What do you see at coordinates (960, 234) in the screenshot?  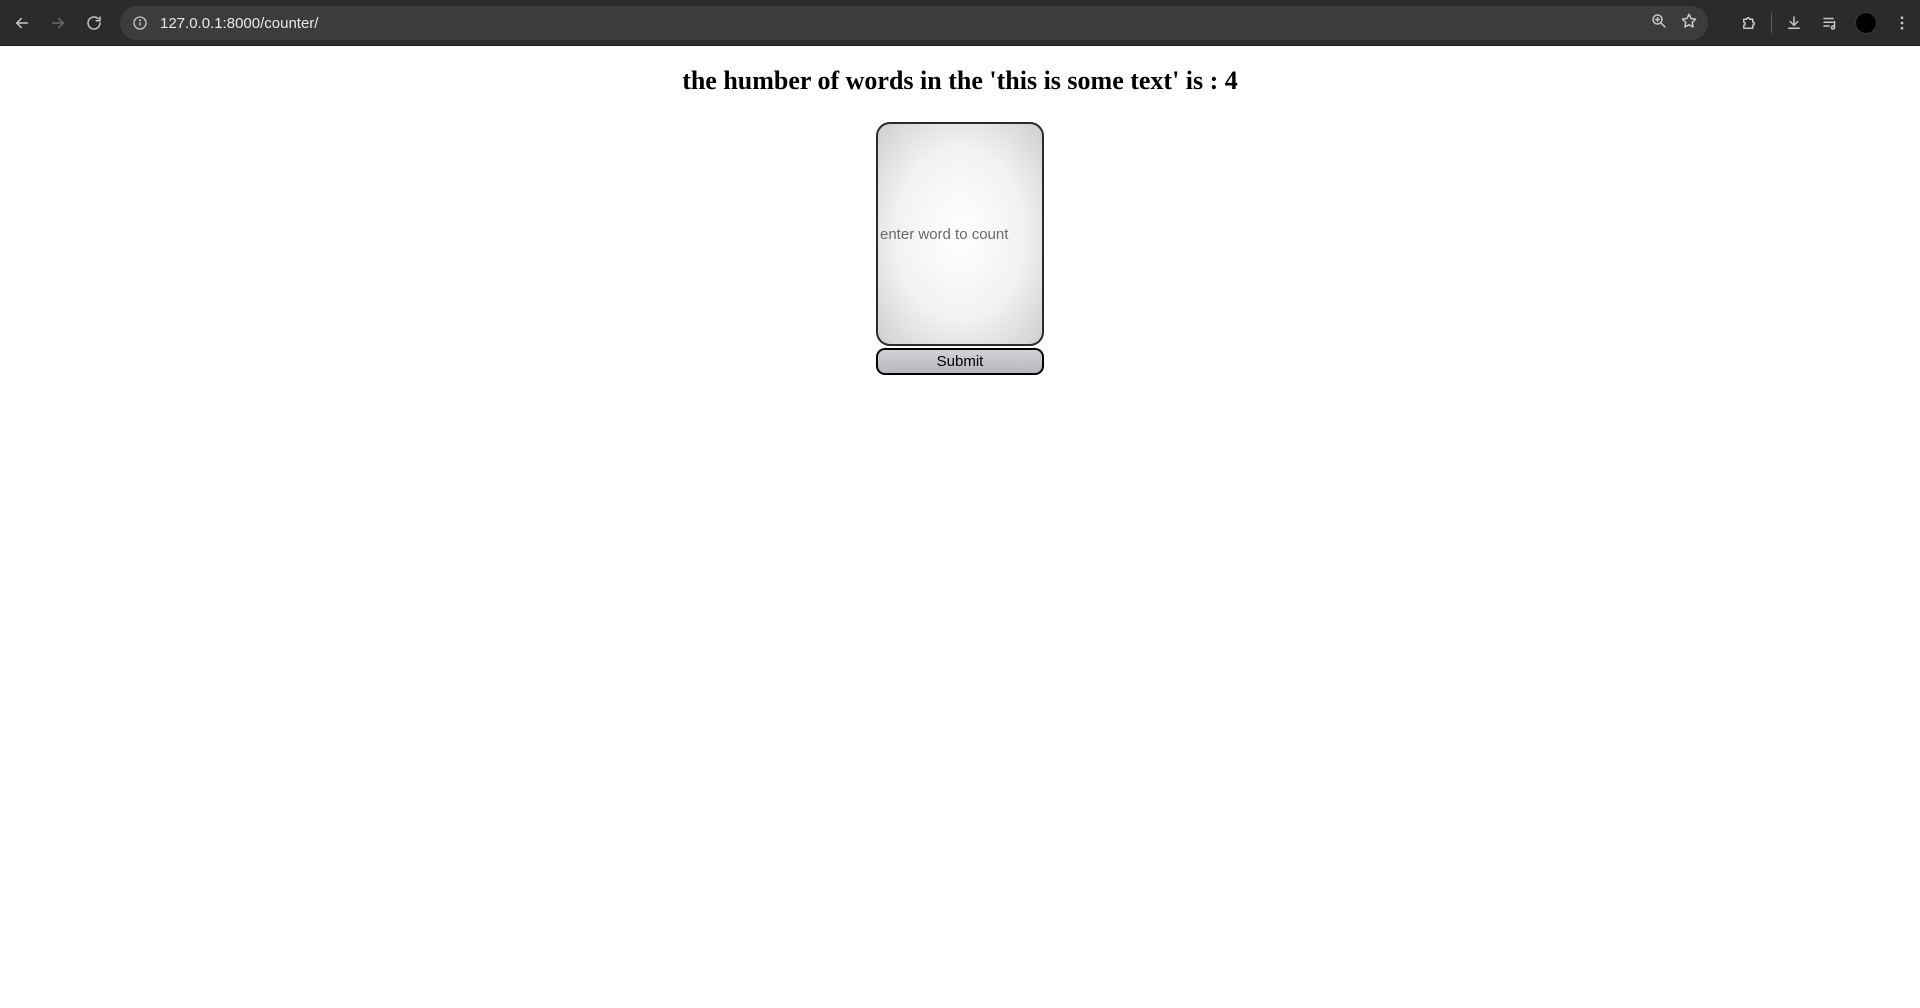 I see `word-count-input` at bounding box center [960, 234].